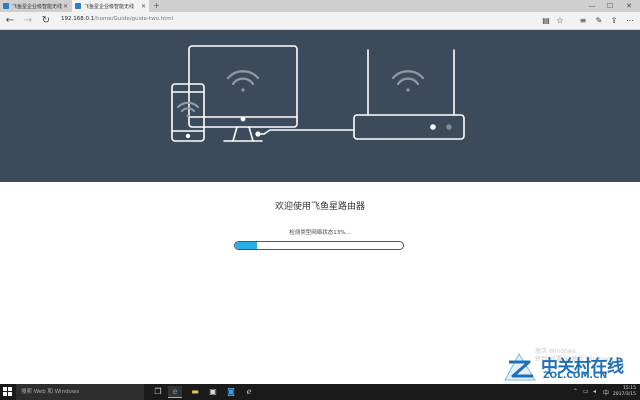 The height and width of the screenshot is (400, 640). What do you see at coordinates (408, 81) in the screenshot?
I see `router-wifi-icon` at bounding box center [408, 81].